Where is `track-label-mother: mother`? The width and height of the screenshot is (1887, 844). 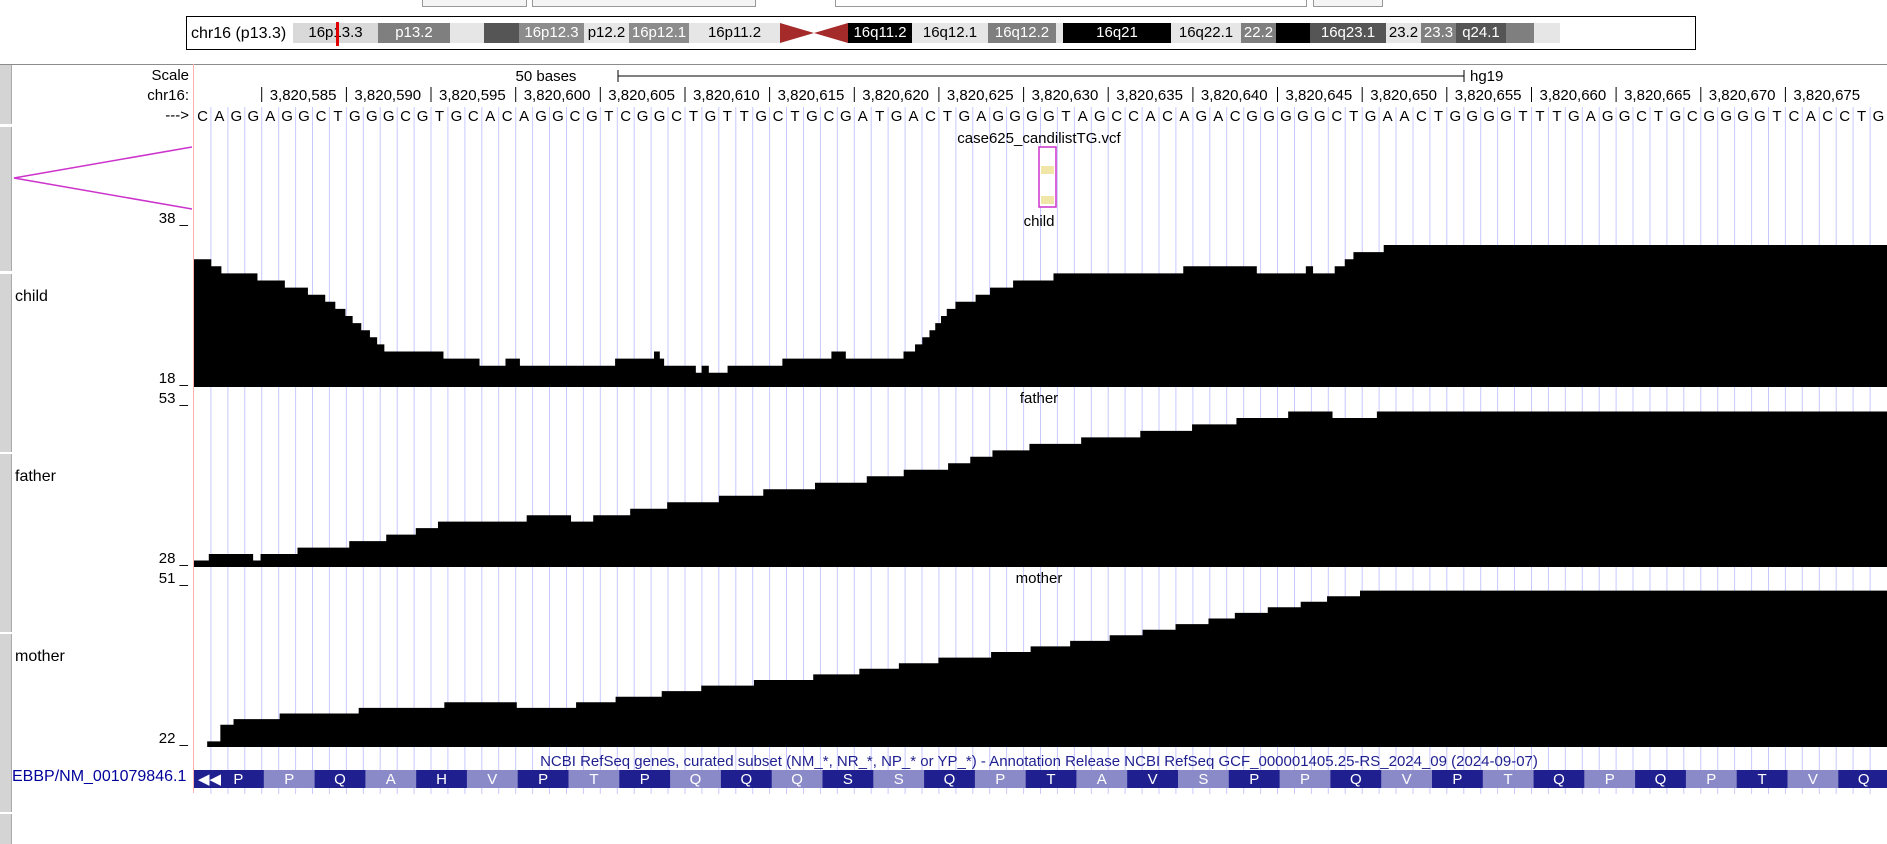
track-label-mother: mother is located at coordinates (40, 657).